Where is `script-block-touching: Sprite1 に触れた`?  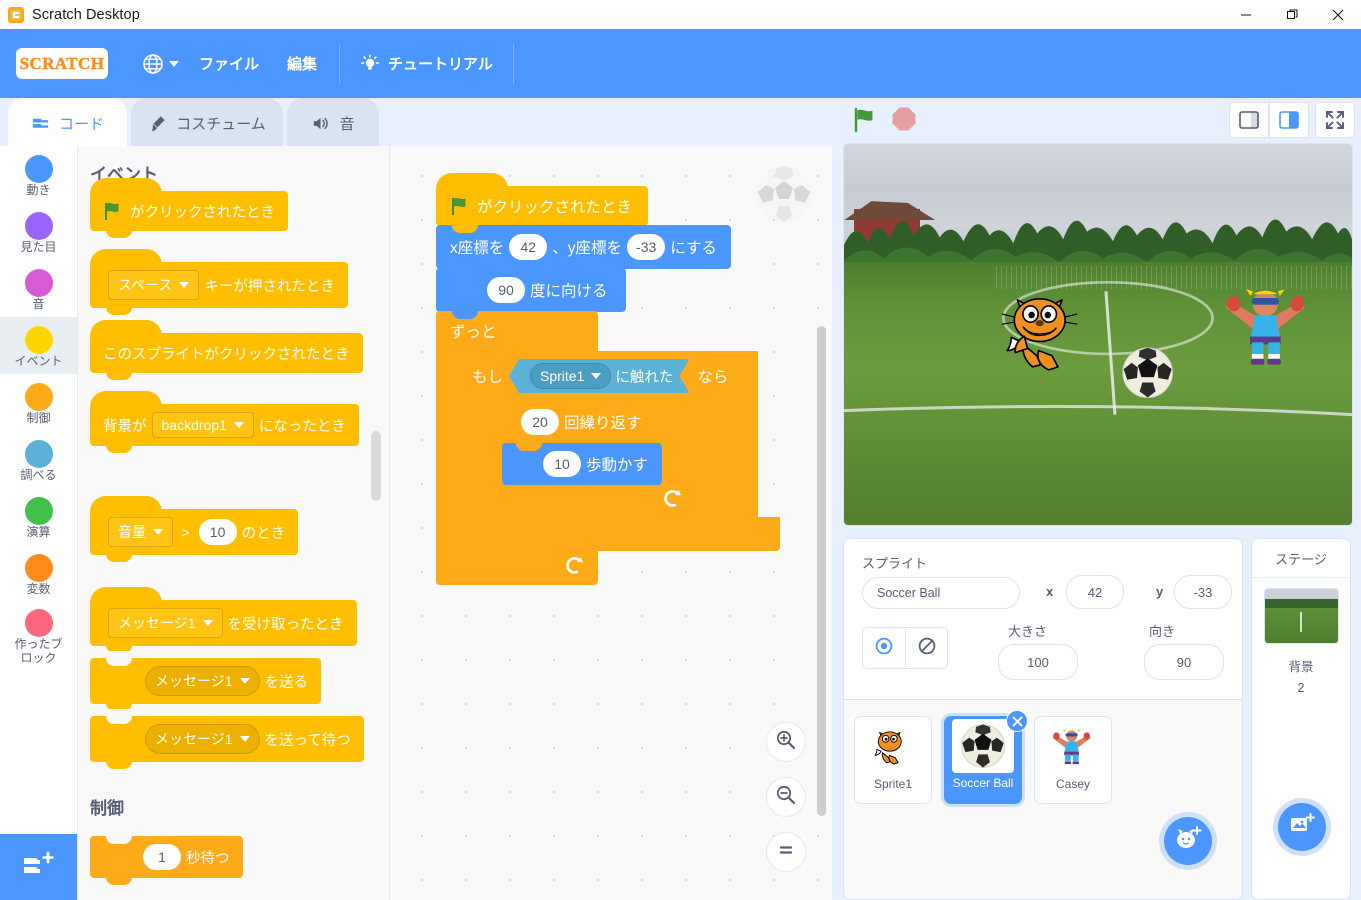 script-block-touching: Sprite1 に触れた is located at coordinates (599, 376).